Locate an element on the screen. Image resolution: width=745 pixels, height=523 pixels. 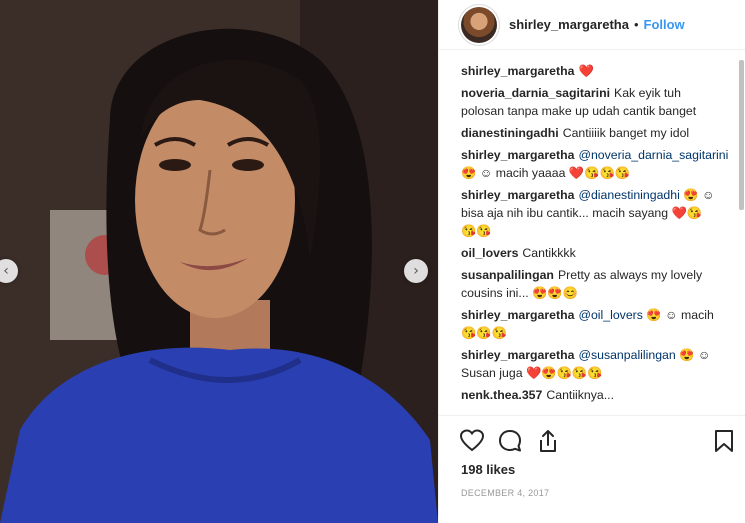
comment-button is located at coordinates (510, 441).